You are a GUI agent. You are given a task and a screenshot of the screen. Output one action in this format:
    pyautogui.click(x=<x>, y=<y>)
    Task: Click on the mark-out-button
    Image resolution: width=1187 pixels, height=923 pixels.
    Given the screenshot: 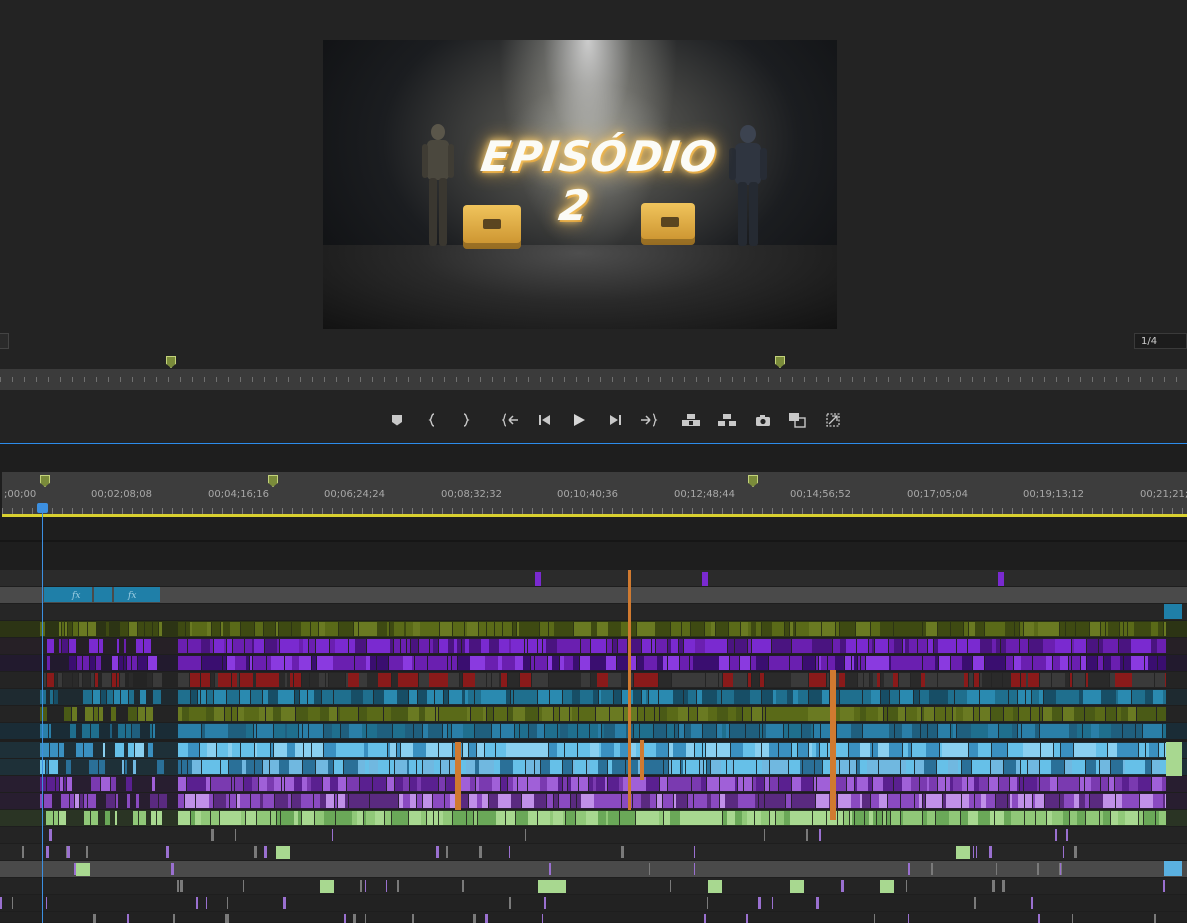 What is the action you would take?
    pyautogui.click(x=465, y=420)
    